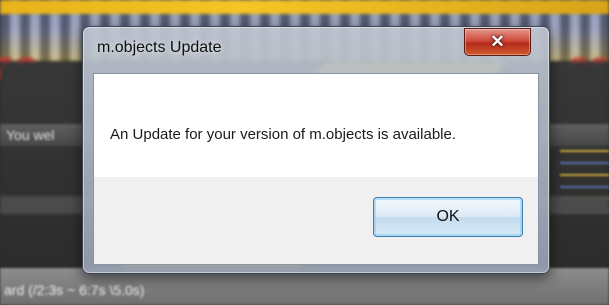 The width and height of the screenshot is (609, 305). Describe the element at coordinates (316, 47) in the screenshot. I see `dialog-titlebar: m.objects Update ✕` at that location.